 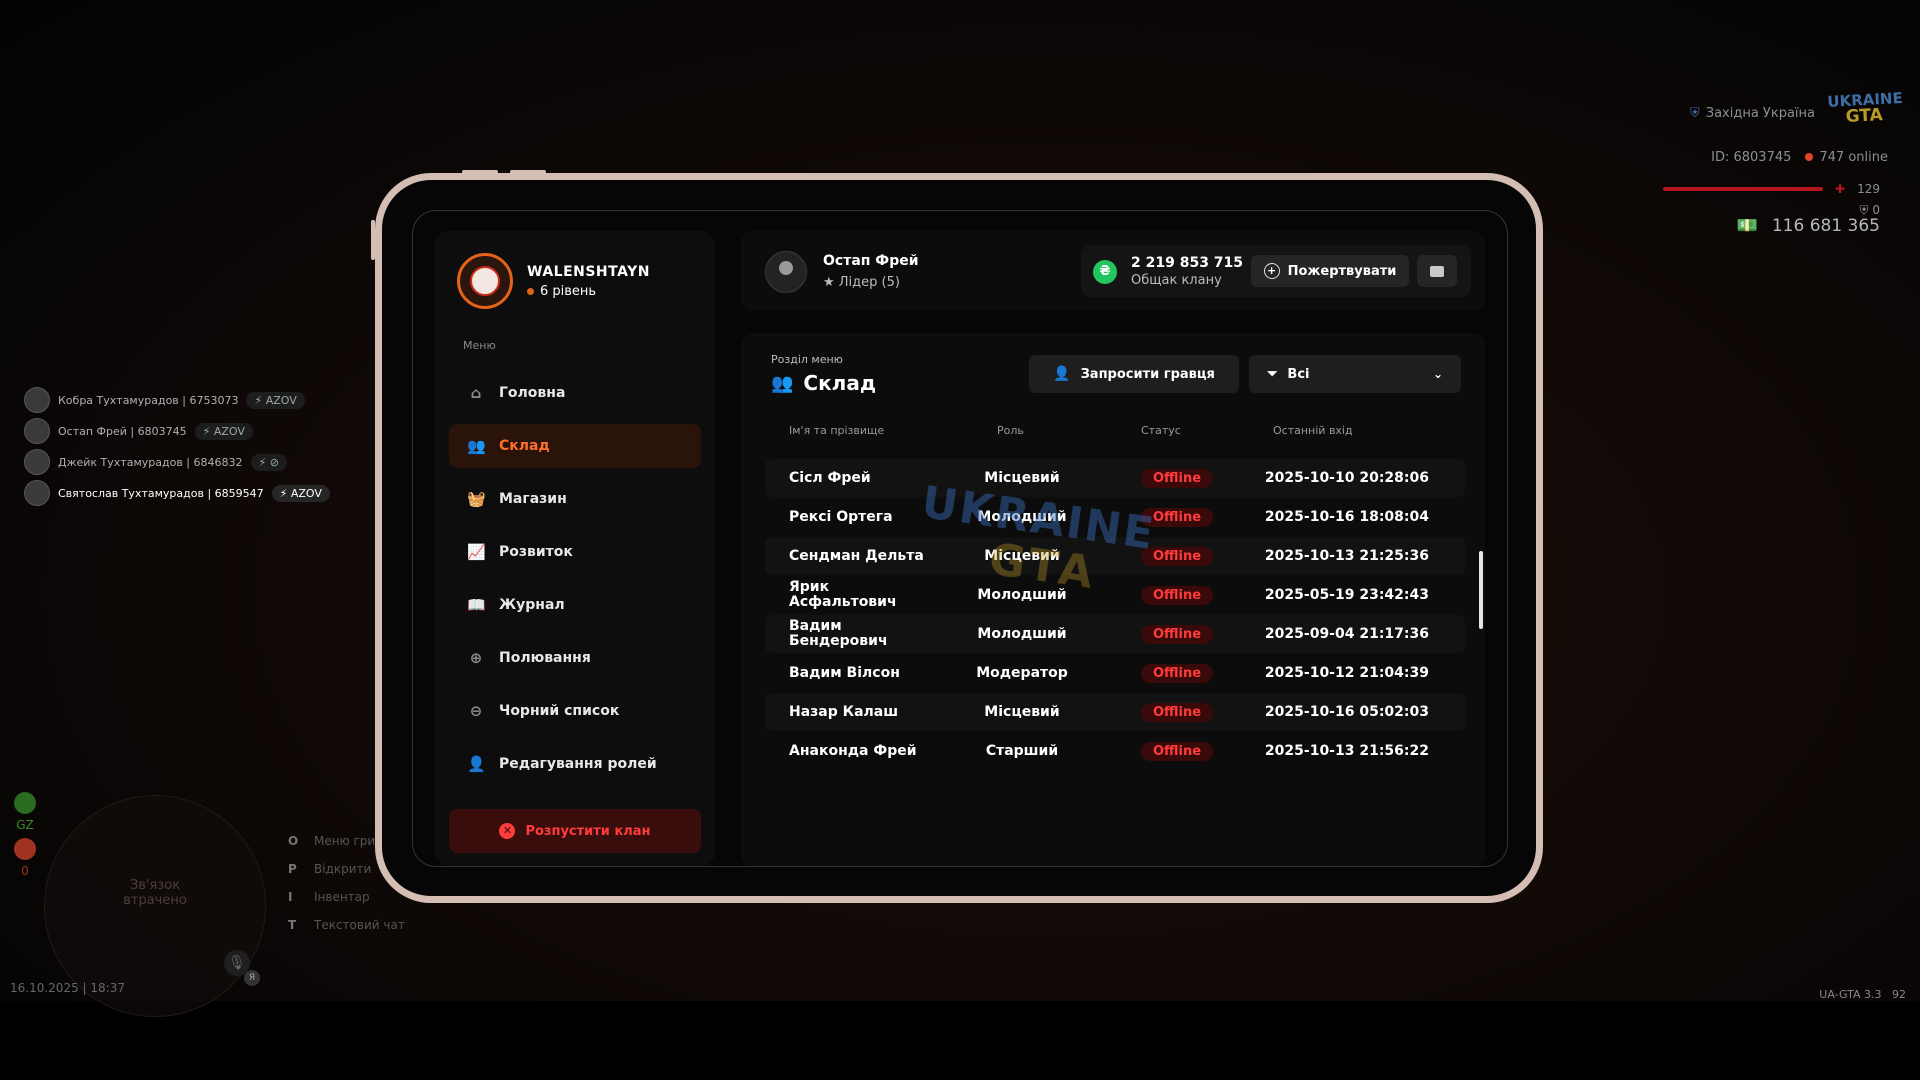 I want to click on sidebar-item-label: Полювання, so click(x=545, y=658).